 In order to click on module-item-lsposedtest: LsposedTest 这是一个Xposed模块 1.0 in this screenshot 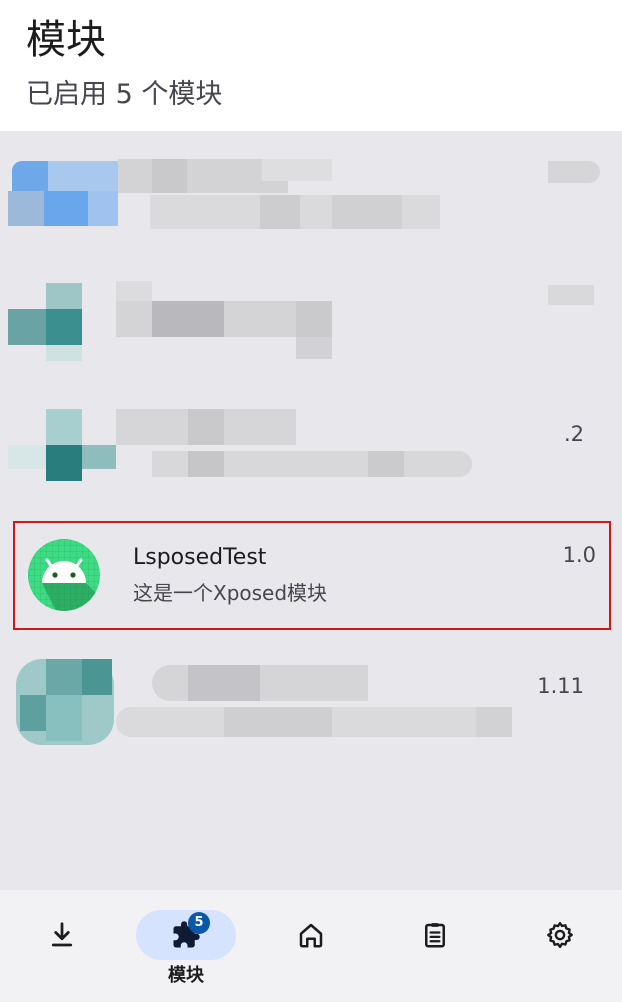, I will do `click(312, 575)`.